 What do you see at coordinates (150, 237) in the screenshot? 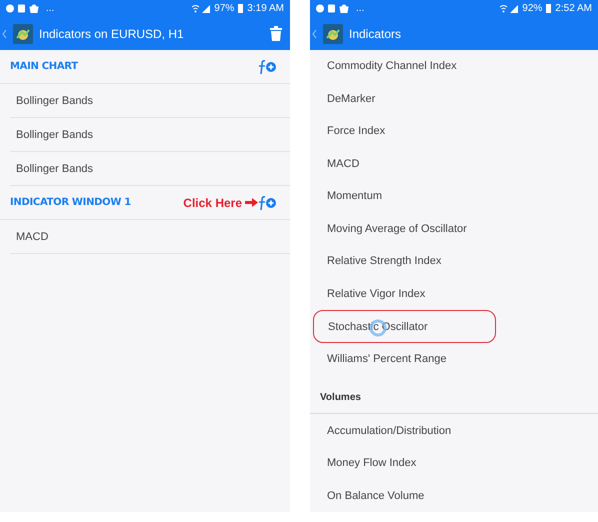
I see `indicator-row: MACD` at bounding box center [150, 237].